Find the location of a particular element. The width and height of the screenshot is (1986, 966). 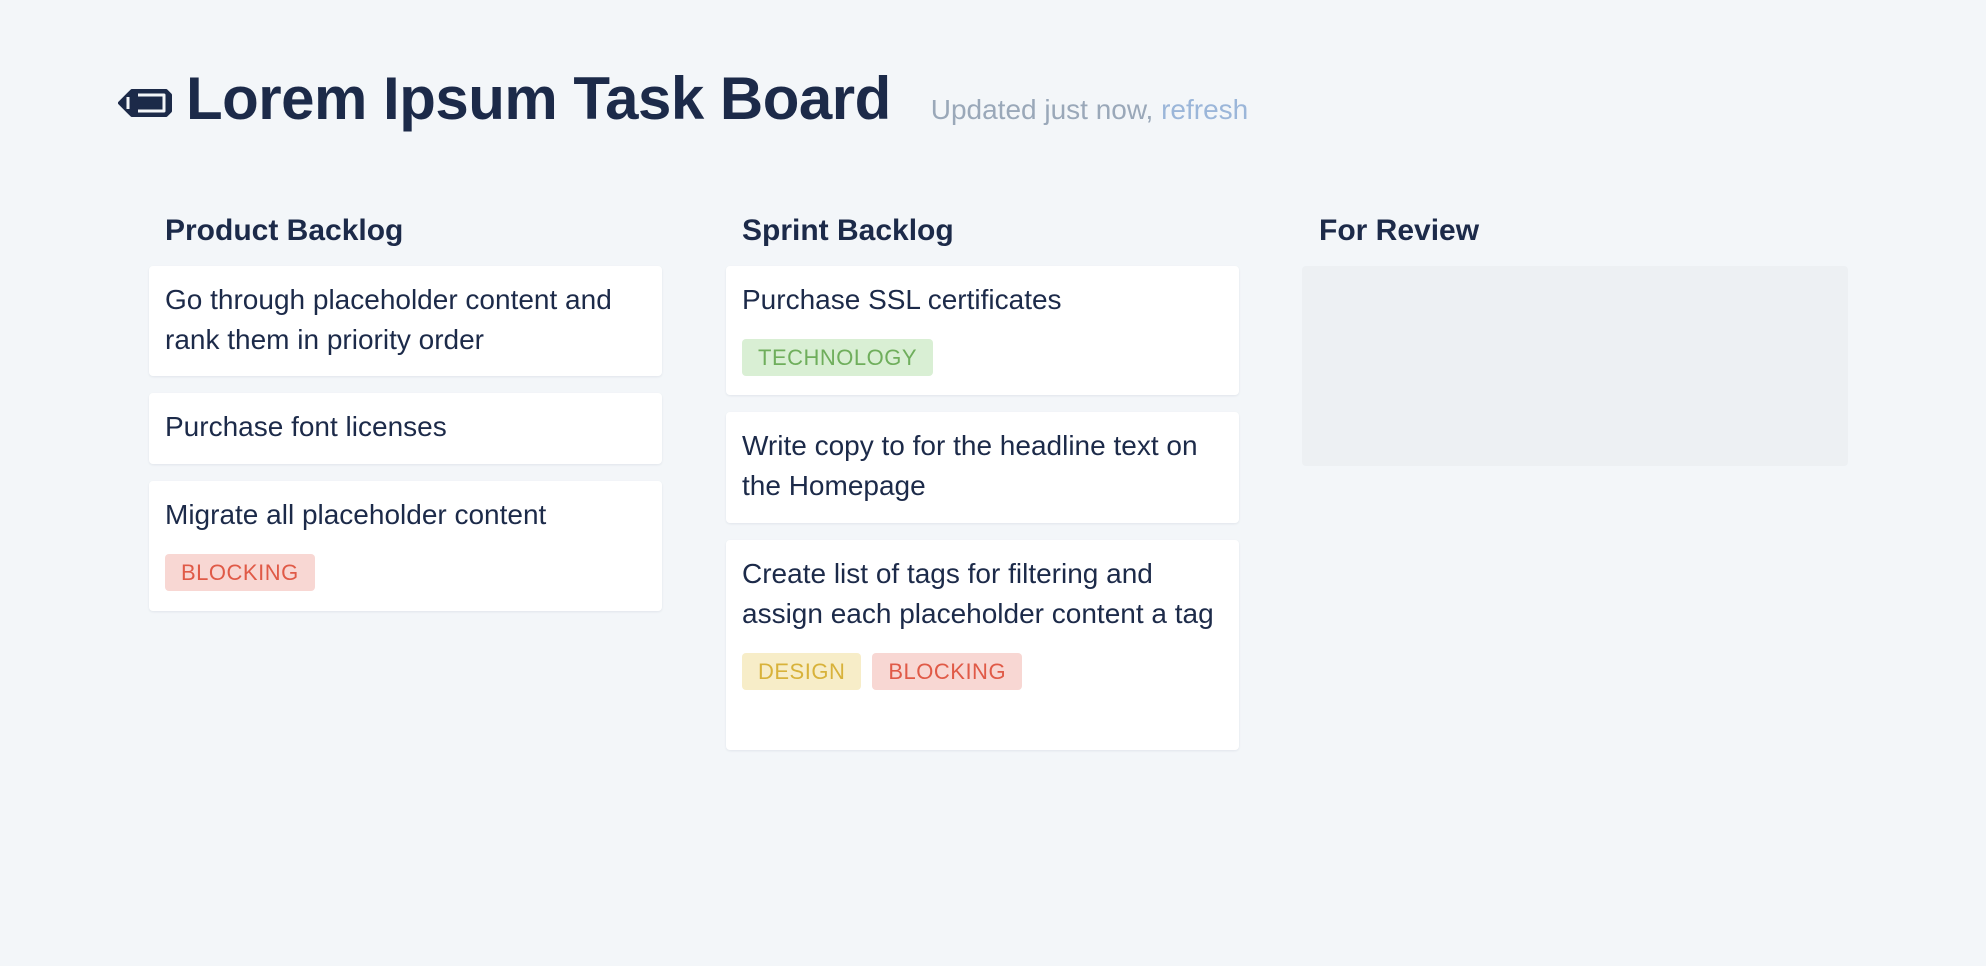

updated-text: Updated just now, is located at coordinates (1046, 109).